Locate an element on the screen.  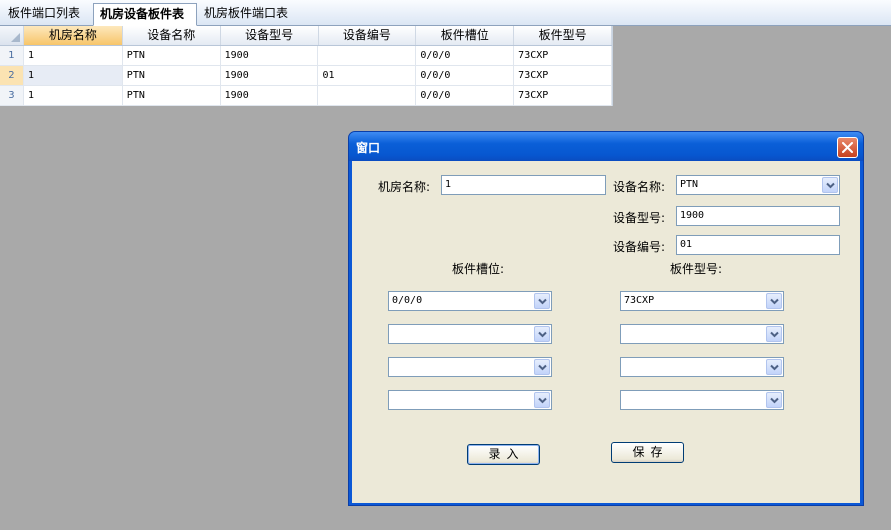
room-name-input: 1 is located at coordinates (523, 185).